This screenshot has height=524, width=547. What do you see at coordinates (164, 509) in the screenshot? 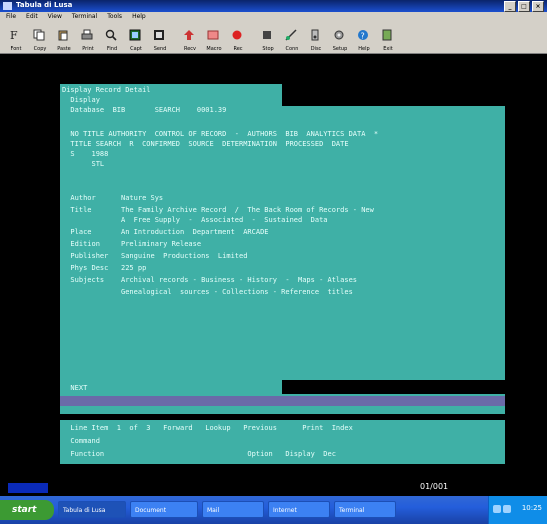
I see `taskbar-item: Document` at bounding box center [164, 509].